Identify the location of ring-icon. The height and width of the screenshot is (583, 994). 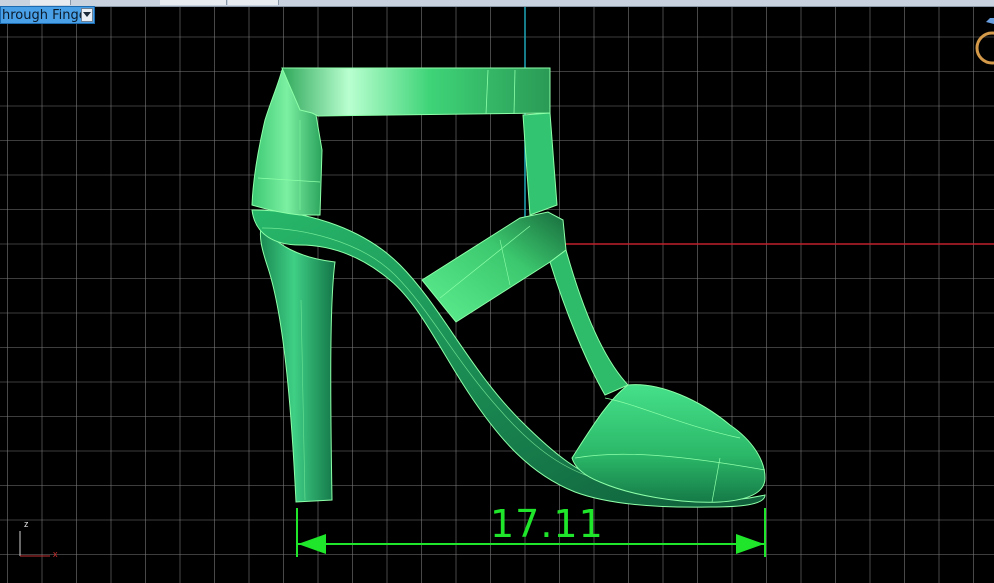
(981, 38).